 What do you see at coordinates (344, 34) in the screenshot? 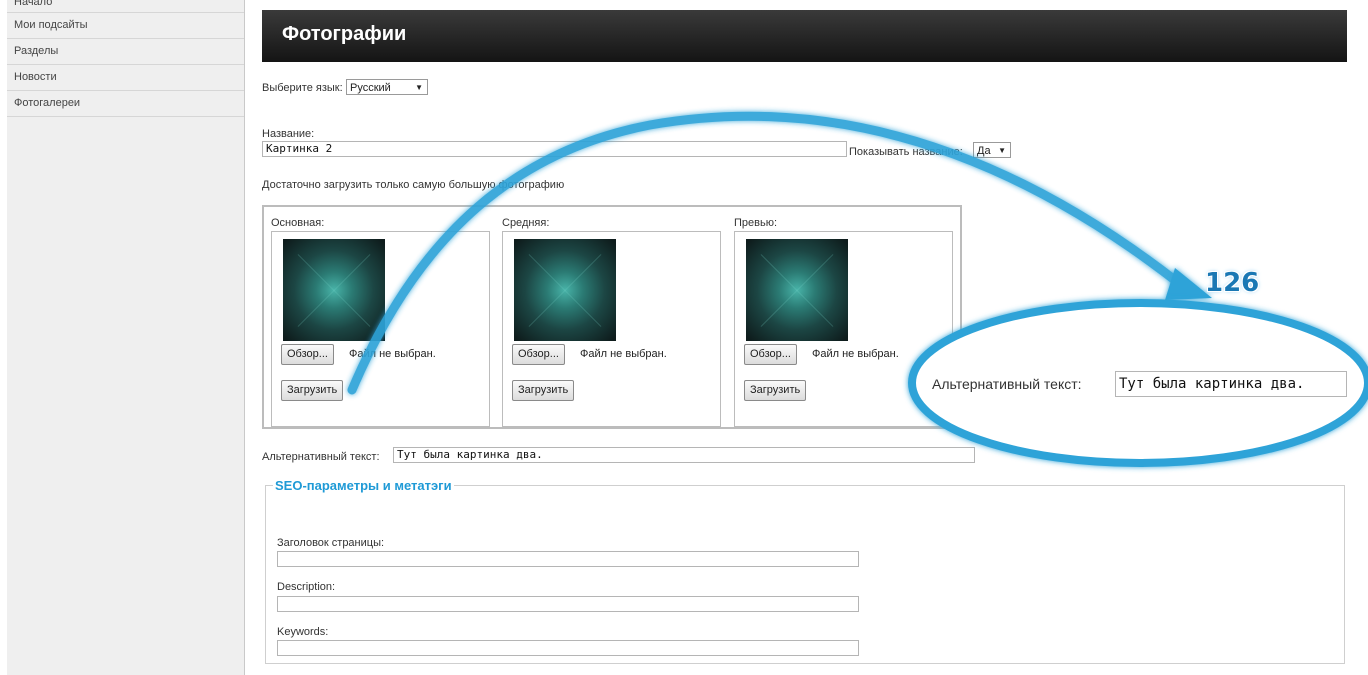
I see `page-title: Фотографии` at bounding box center [344, 34].